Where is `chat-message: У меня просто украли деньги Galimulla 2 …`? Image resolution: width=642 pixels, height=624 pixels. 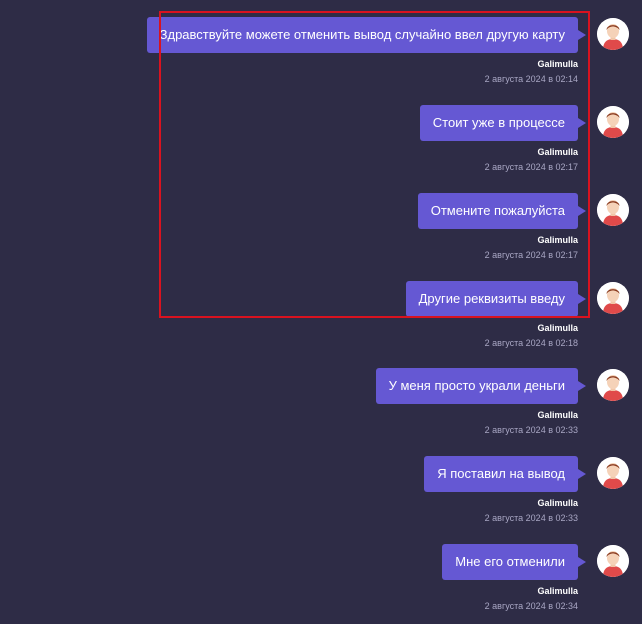 chat-message: У меня просто украли деньги Galimulla 2 … is located at coordinates (321, 408).